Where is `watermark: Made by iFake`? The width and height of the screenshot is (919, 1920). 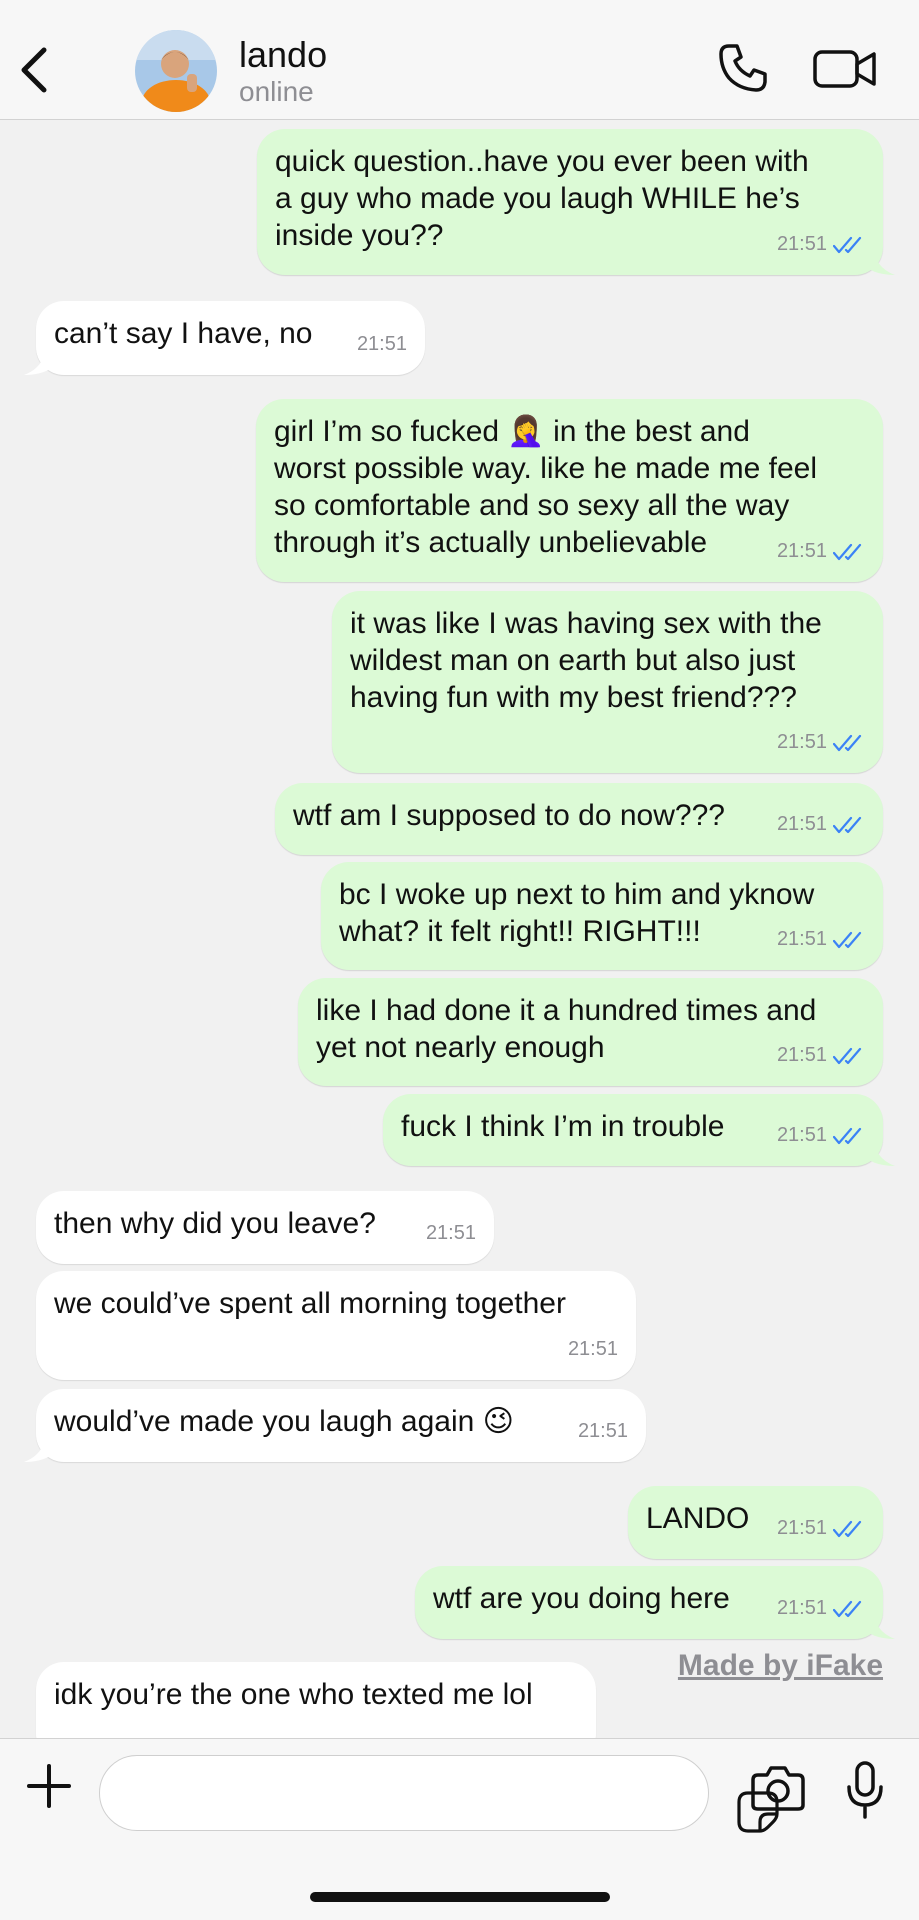 watermark: Made by iFake is located at coordinates (780, 1665).